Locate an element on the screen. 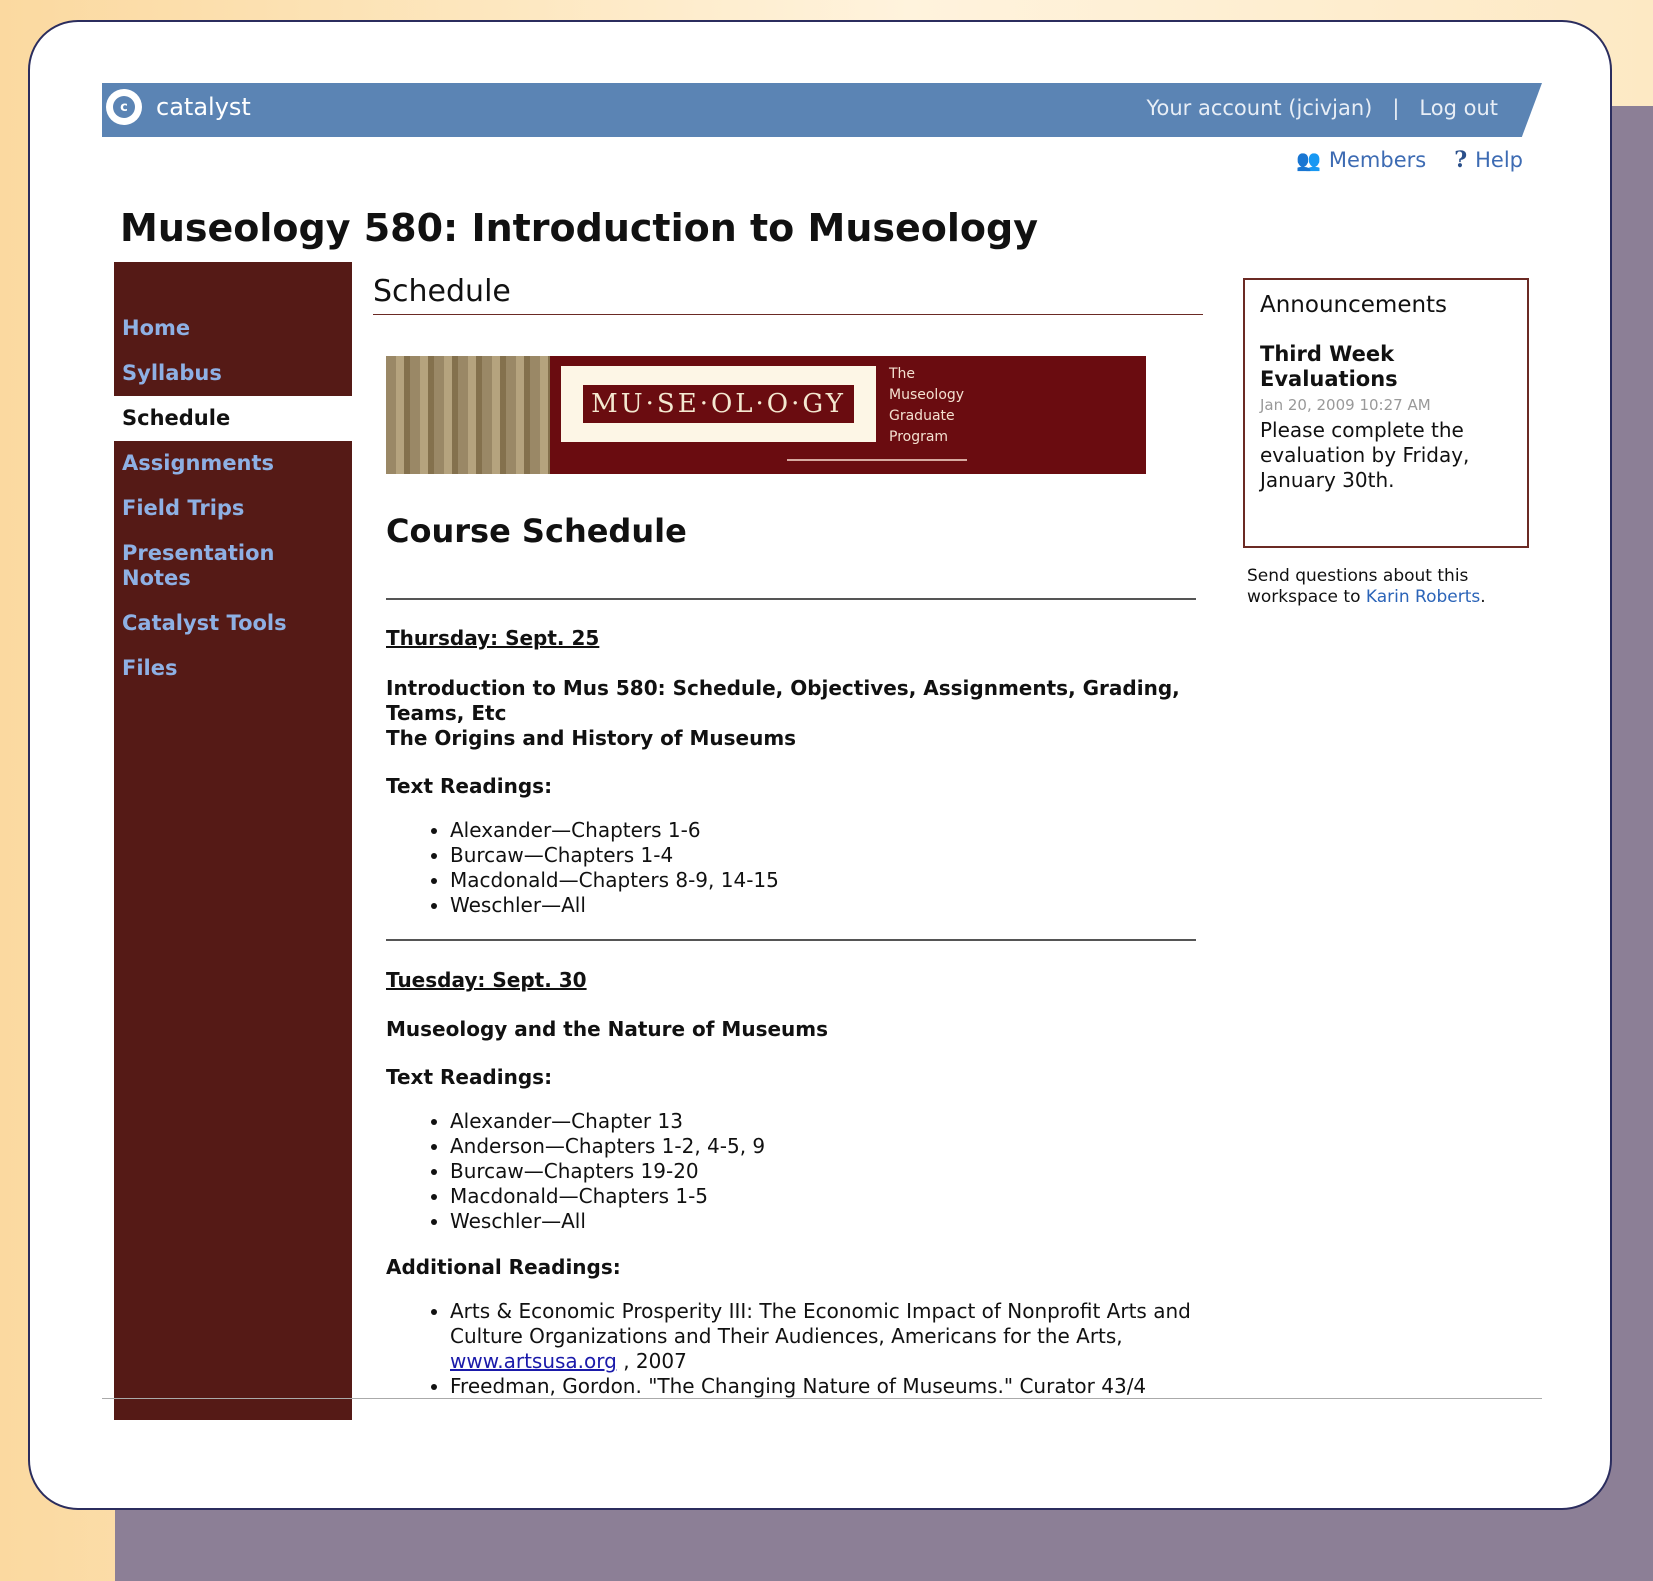 The image size is (1653, 1581). your-account-link: Your account (jcivjan) is located at coordinates (1259, 108).